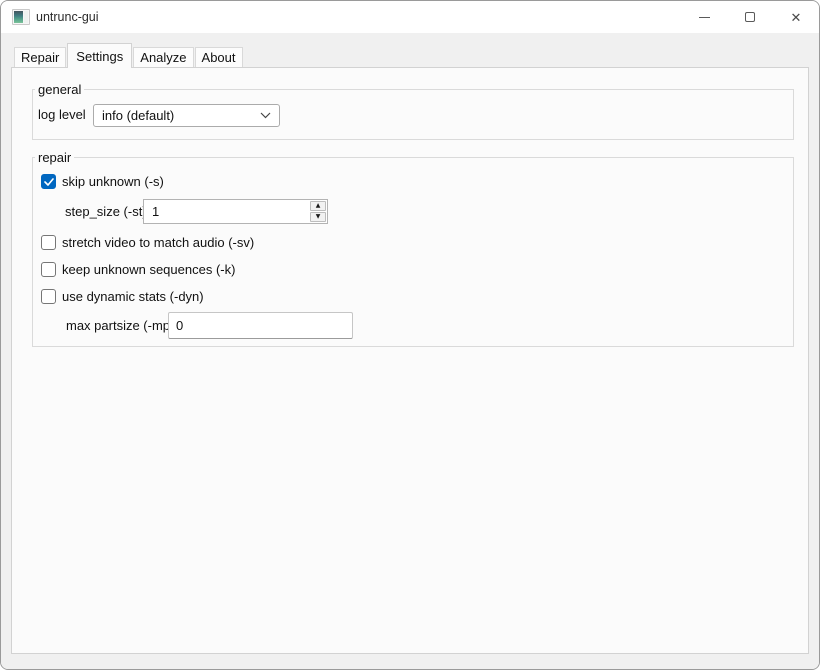 The width and height of the screenshot is (820, 670). I want to click on step-size-label: step_size (-st), so click(106, 211).